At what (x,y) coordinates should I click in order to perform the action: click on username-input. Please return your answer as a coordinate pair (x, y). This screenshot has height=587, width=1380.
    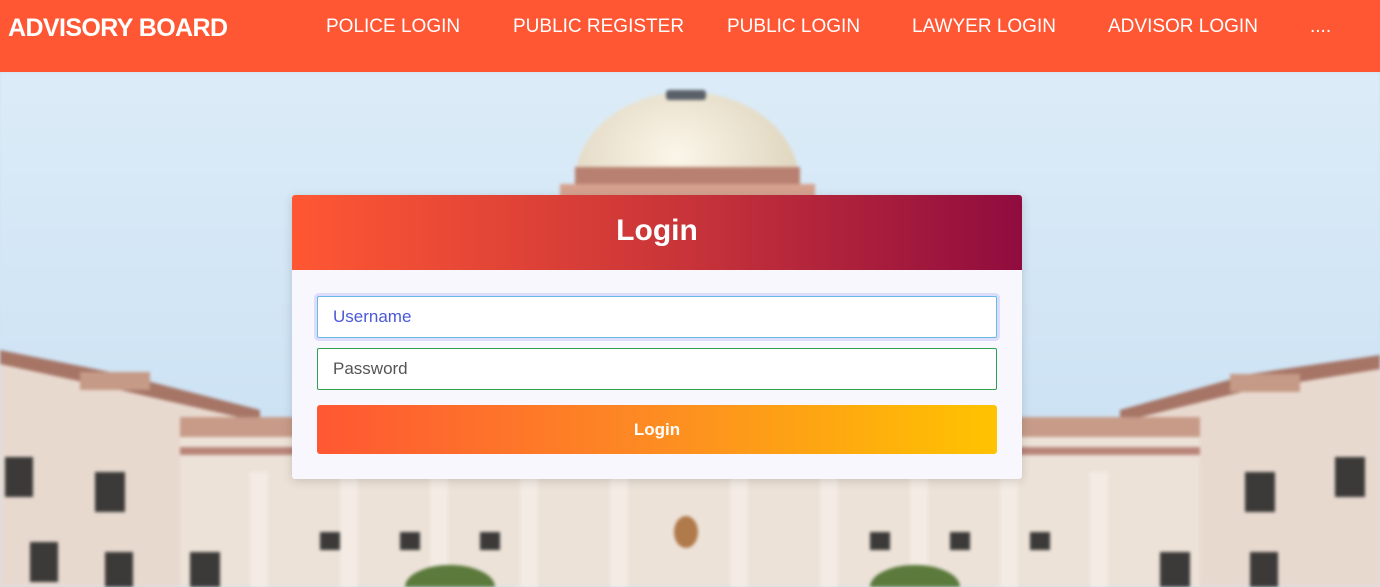
    Looking at the image, I should click on (657, 317).